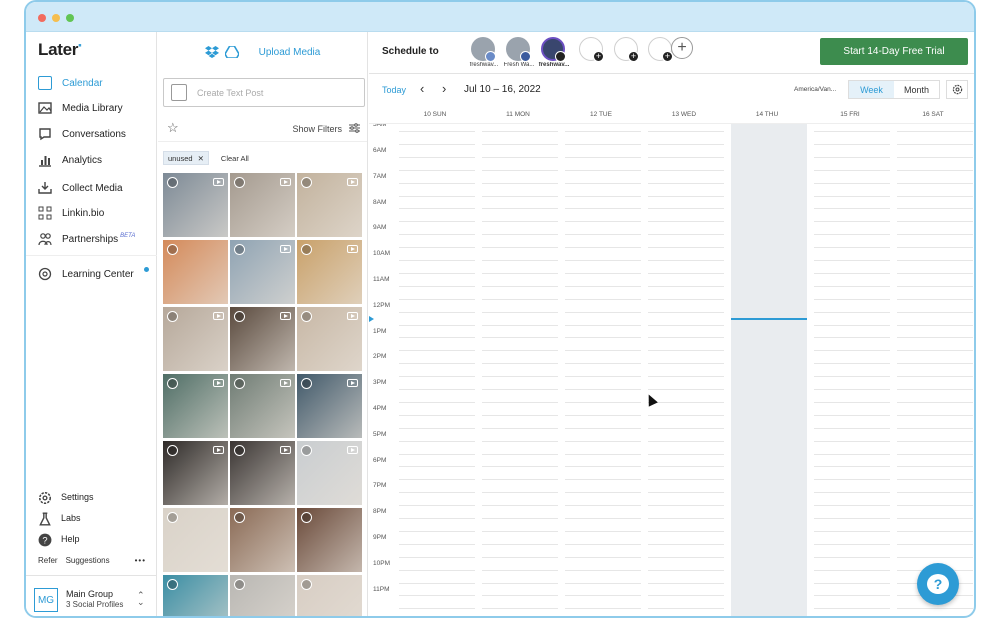 This screenshot has width=1000, height=620. I want to click on day-header: 11 MON, so click(518, 114).